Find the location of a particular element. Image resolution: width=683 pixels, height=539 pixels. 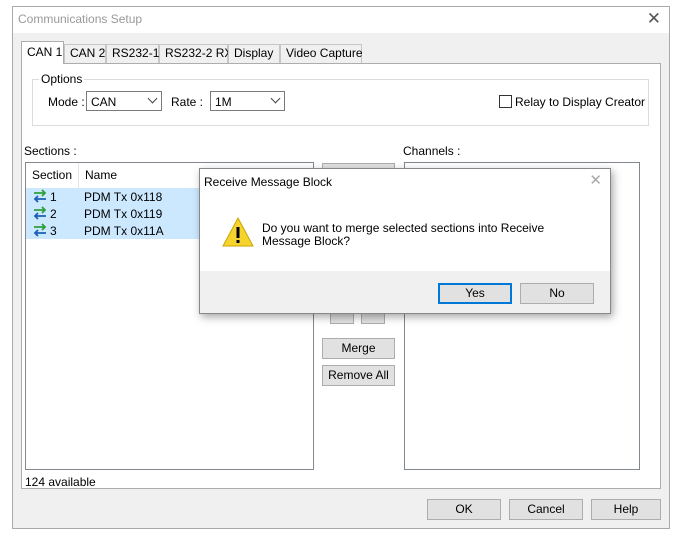

channels-label: Channels : is located at coordinates (432, 151).